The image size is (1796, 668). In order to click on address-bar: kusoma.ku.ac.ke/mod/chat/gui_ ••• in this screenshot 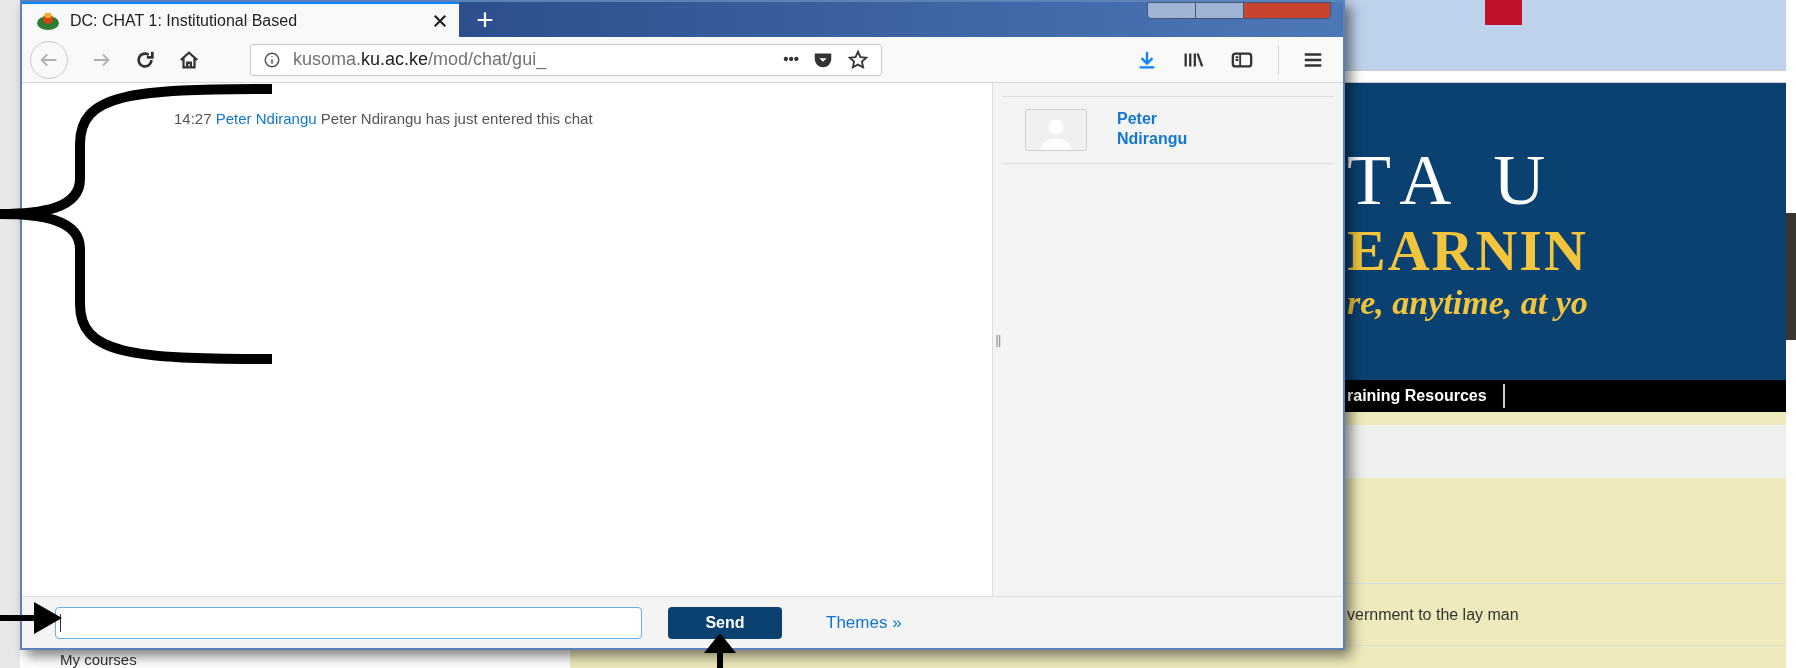, I will do `click(566, 59)`.